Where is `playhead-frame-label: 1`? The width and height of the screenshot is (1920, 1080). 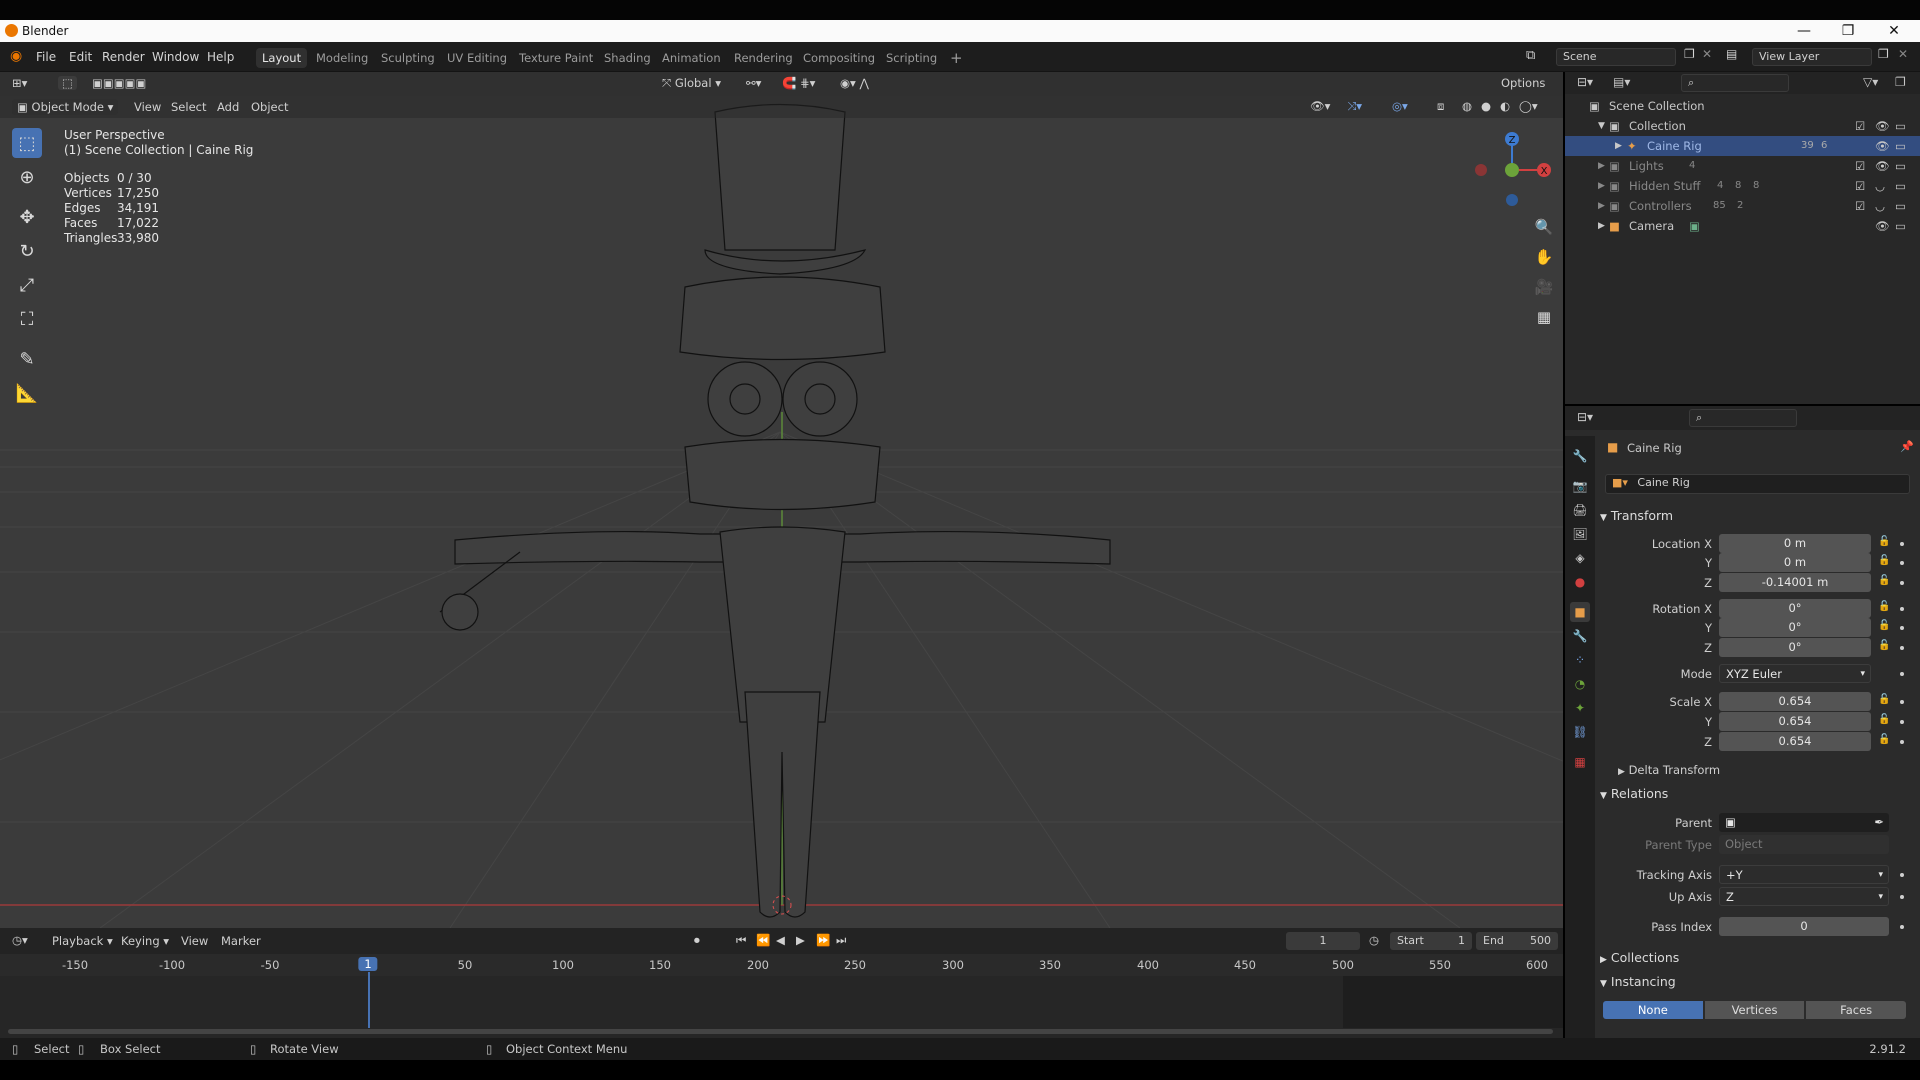 playhead-frame-label: 1 is located at coordinates (368, 964).